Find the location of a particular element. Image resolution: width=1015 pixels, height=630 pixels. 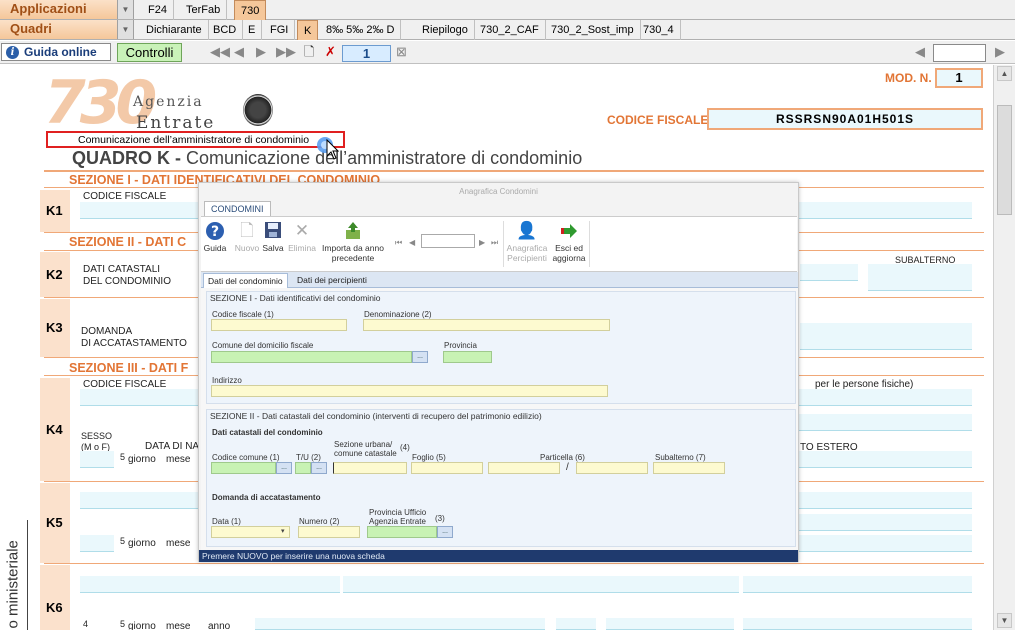

indirizzo-input is located at coordinates (409, 391).